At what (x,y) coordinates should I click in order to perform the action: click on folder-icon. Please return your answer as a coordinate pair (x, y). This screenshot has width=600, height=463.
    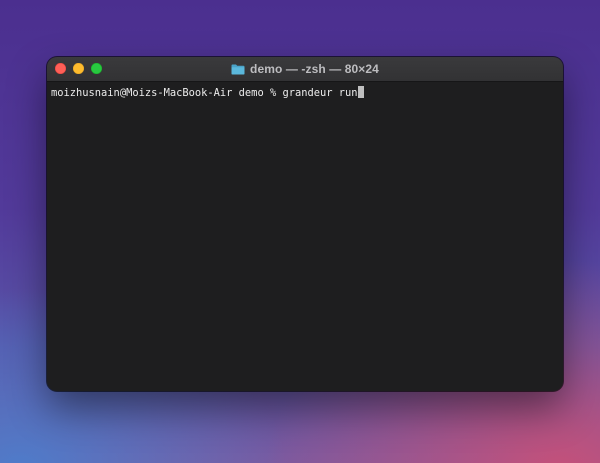
    Looking at the image, I should click on (238, 69).